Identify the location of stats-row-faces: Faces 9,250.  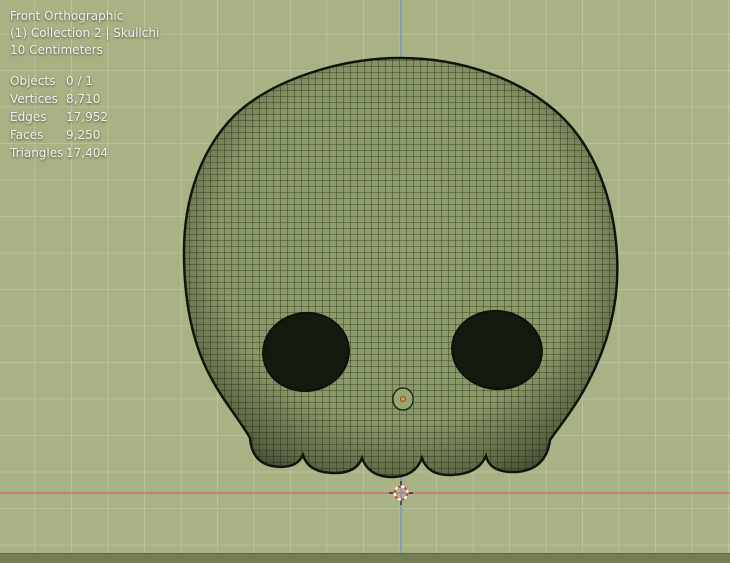
(59, 135).